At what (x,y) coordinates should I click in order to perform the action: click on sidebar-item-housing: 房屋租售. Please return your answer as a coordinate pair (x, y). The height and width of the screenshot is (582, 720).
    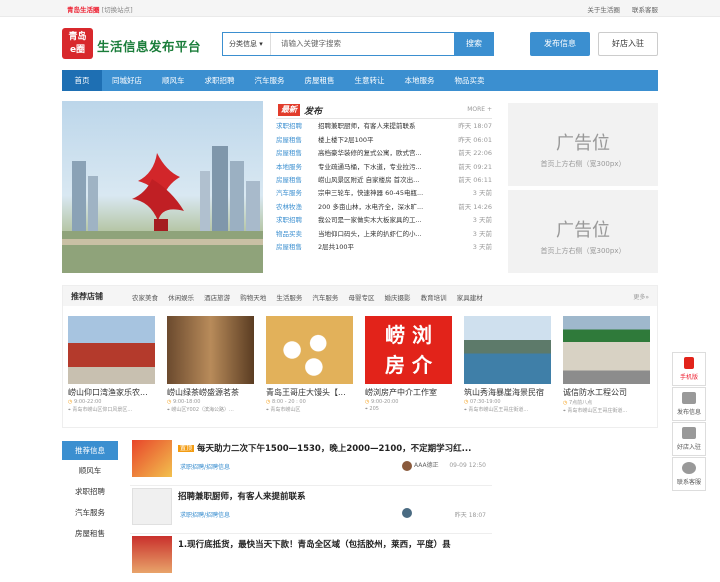
    Looking at the image, I should click on (90, 533).